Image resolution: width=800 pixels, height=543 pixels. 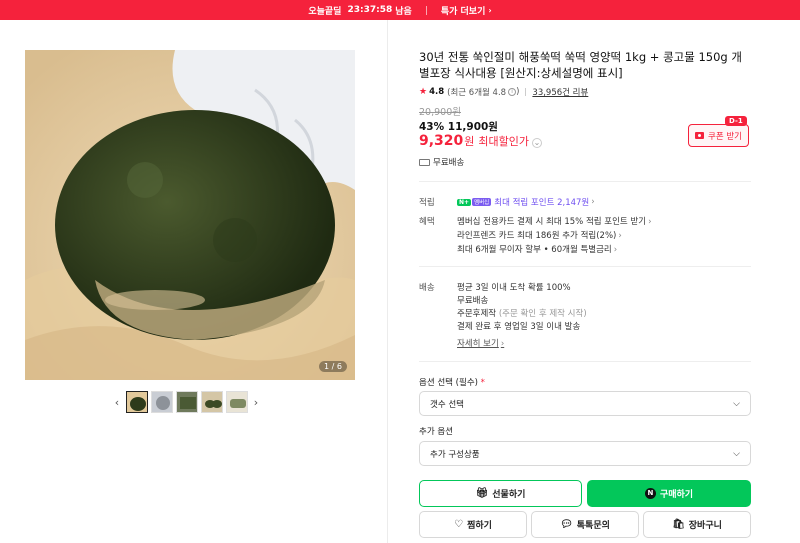 I want to click on naver-pay-icon: N, so click(x=650, y=493).